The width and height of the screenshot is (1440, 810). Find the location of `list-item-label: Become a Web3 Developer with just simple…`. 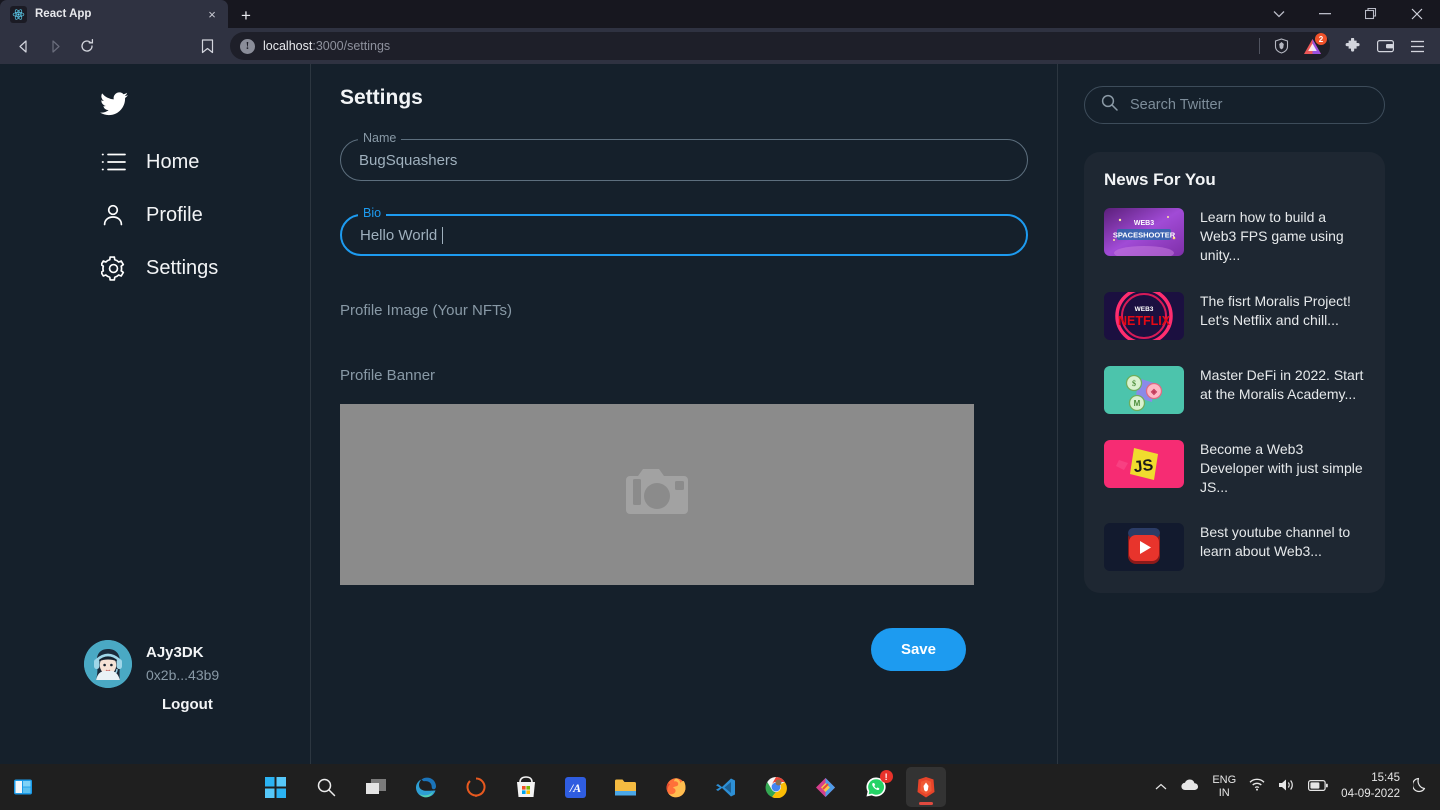

list-item-label: Become a Web3 Developer with just simple… is located at coordinates (1281, 467).